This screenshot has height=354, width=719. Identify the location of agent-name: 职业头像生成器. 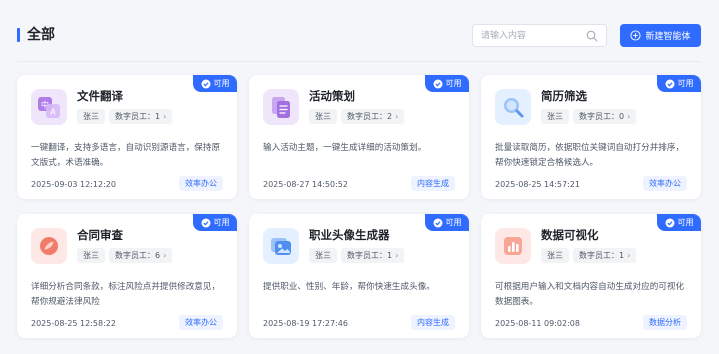
(349, 235).